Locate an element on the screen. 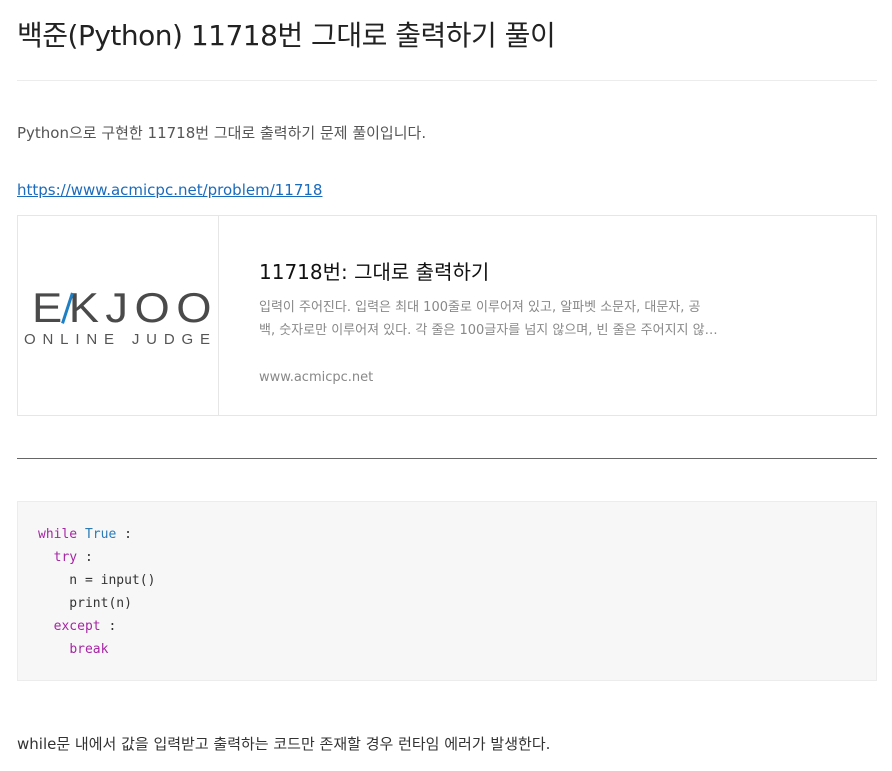 Image resolution: width=892 pixels, height=771 pixels. problem-link: https://www.acmicpc.net/problem/11718 is located at coordinates (169, 190).